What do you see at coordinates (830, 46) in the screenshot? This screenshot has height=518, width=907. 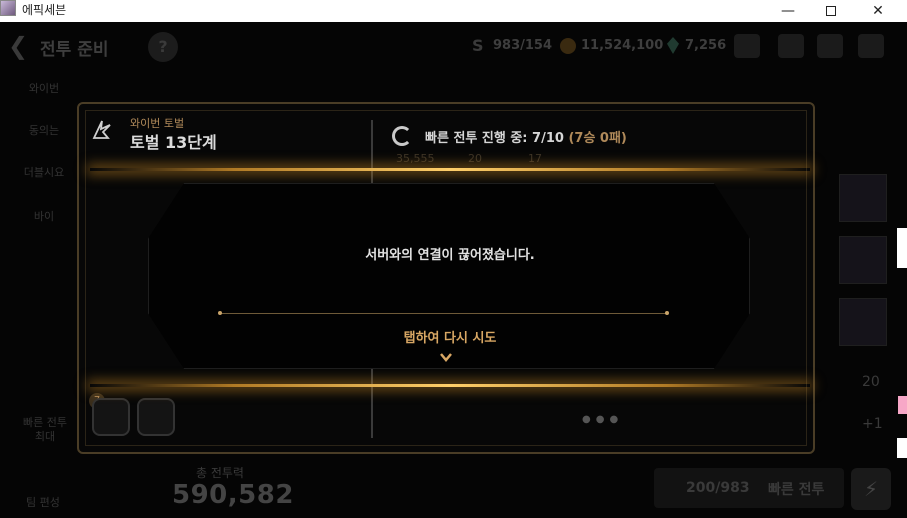 I see `chat-icon` at bounding box center [830, 46].